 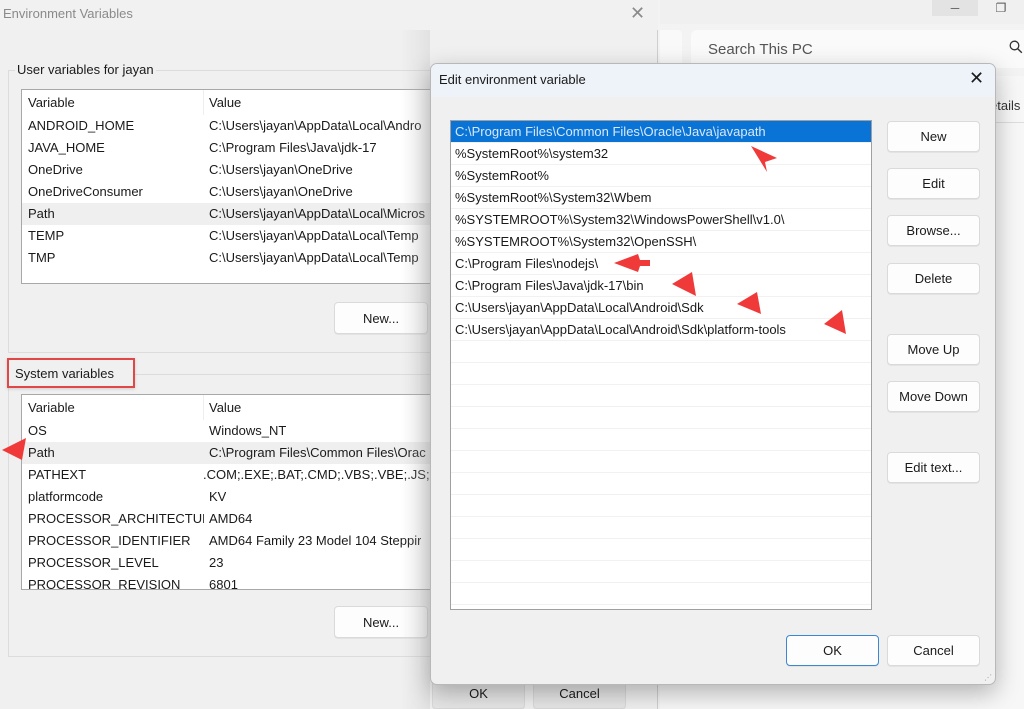 What do you see at coordinates (218, 496) in the screenshot?
I see `variable-value-cell: KV` at bounding box center [218, 496].